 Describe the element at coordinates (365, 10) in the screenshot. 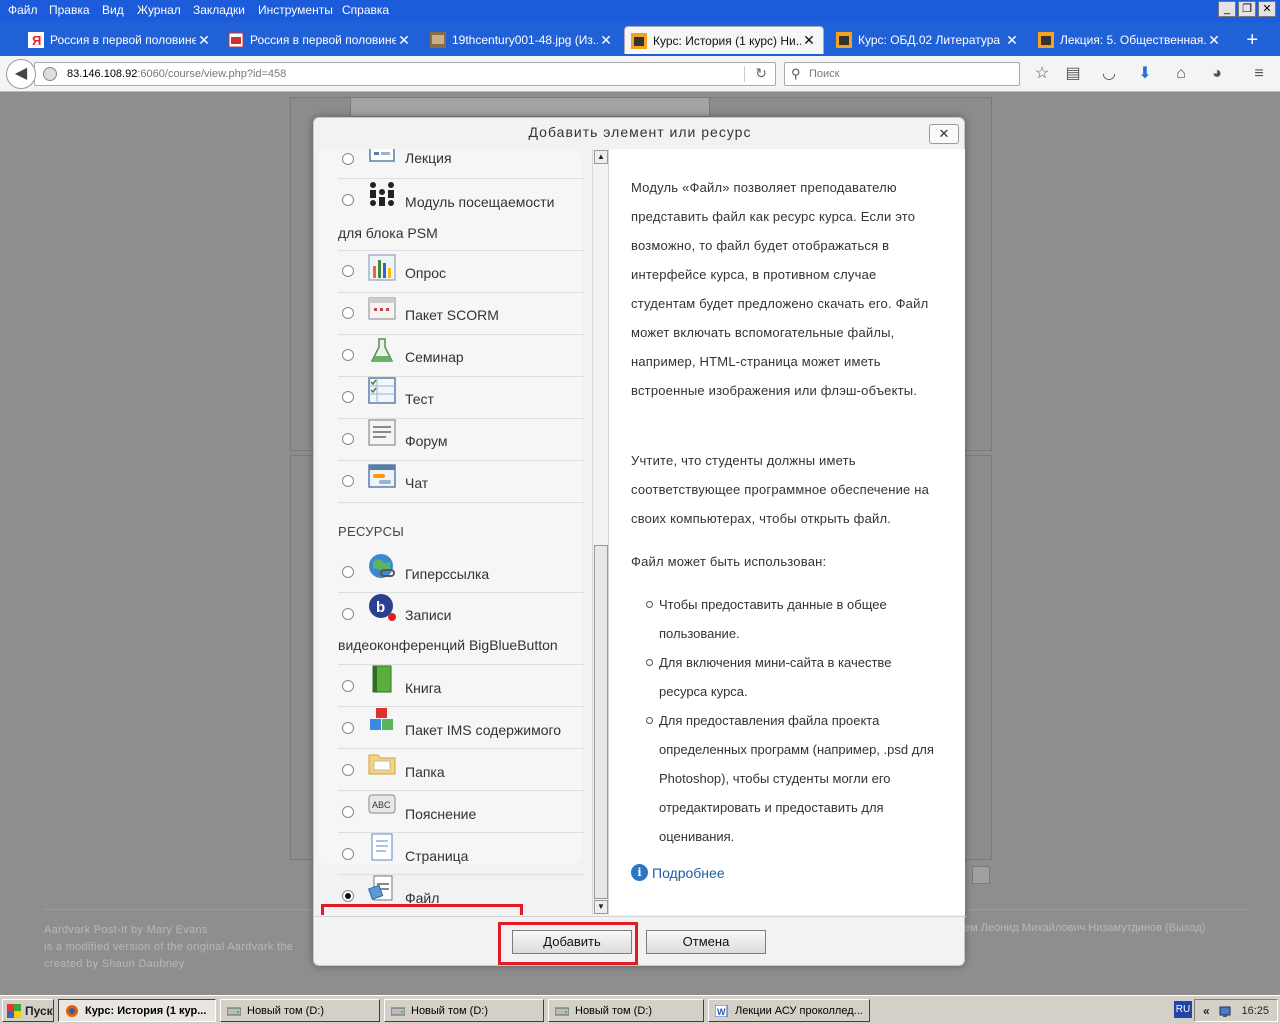

I see `menu-help: Справка` at that location.